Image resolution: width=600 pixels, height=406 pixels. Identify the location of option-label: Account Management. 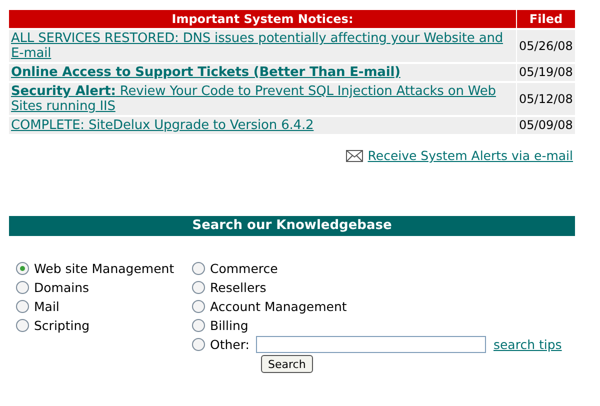
(278, 306).